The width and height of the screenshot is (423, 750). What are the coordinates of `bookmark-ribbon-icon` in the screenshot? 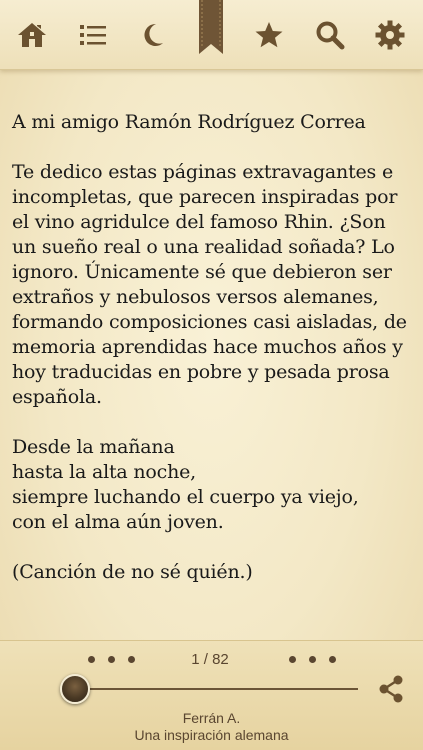 It's located at (211, 27).